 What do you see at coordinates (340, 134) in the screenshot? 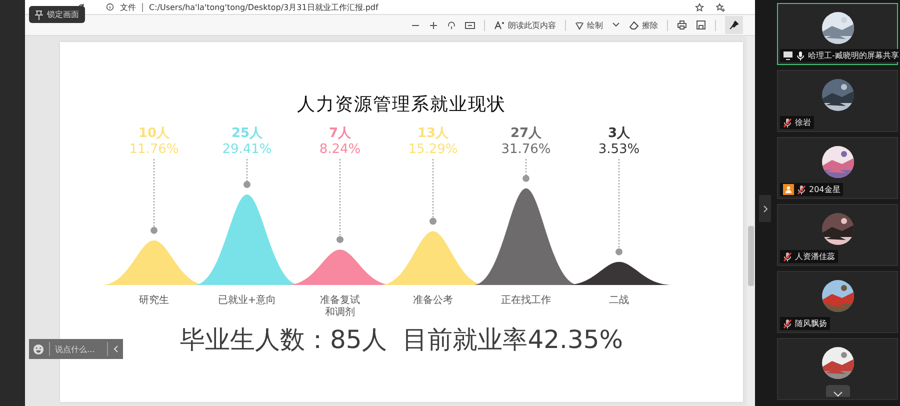
I see `count-label: 7人` at bounding box center [340, 134].